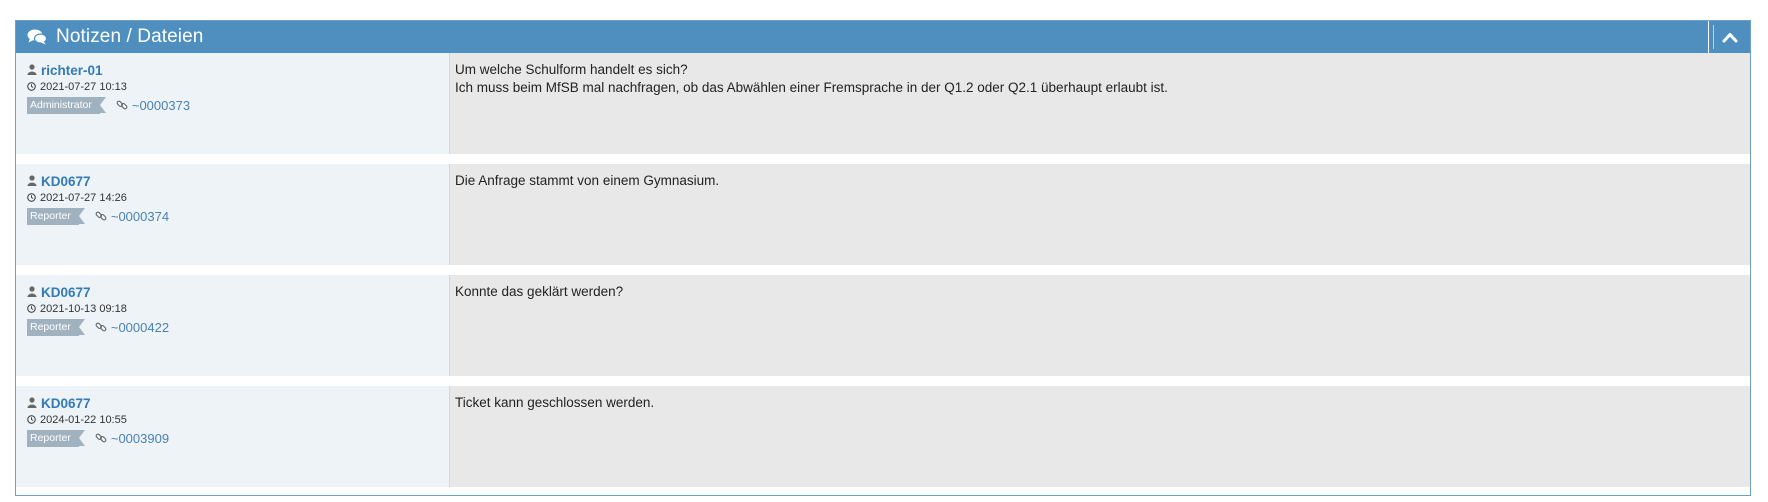 This screenshot has width=1768, height=502. Describe the element at coordinates (1100, 436) in the screenshot. I see `note-text: Ticket kann geschlossen werden.` at that location.